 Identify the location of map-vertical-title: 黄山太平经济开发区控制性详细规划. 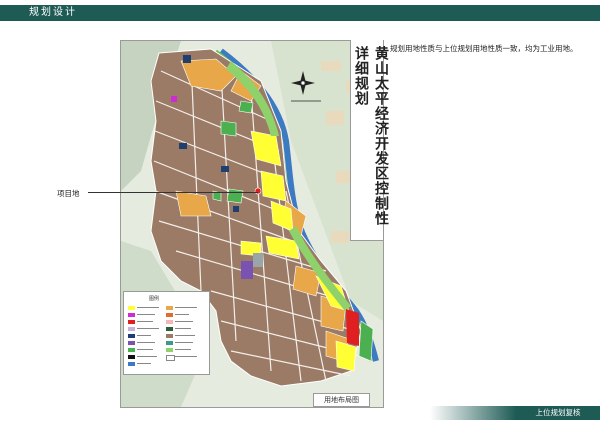
(369, 140).